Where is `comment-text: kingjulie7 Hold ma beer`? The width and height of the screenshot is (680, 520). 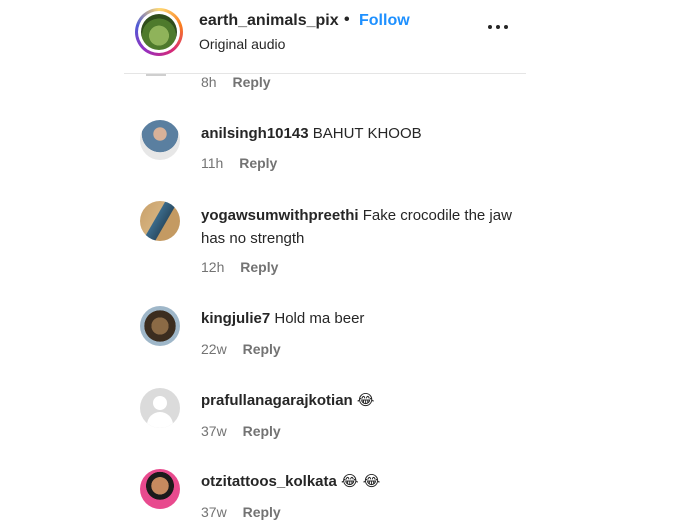 comment-text: kingjulie7 Hold ma beer is located at coordinates (366, 318).